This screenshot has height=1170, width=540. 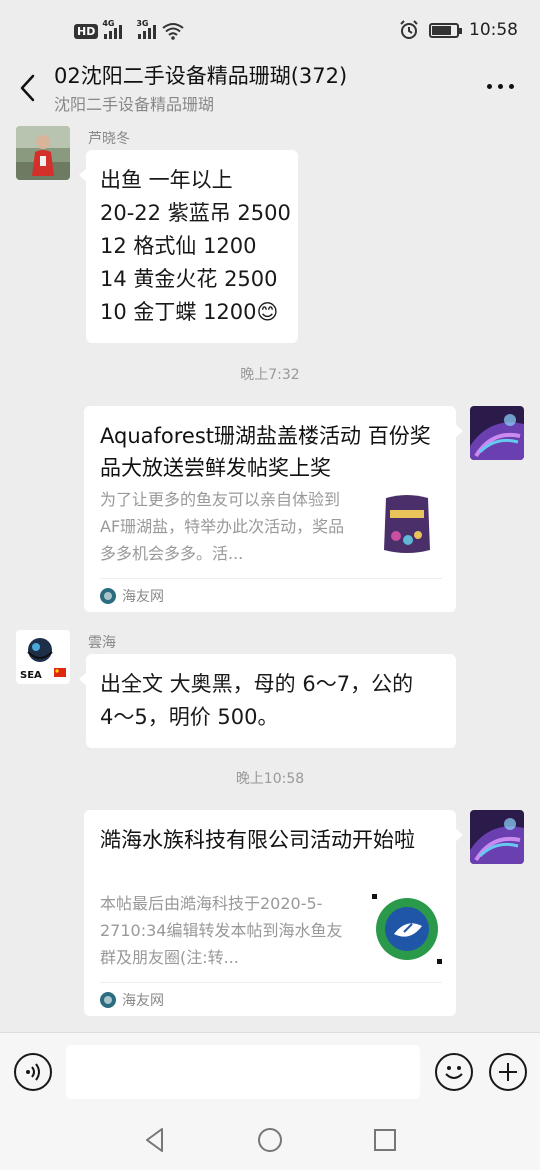 I want to click on chat-title: 02沈阳二手设备精品珊瑚(372), so click(x=201, y=76).